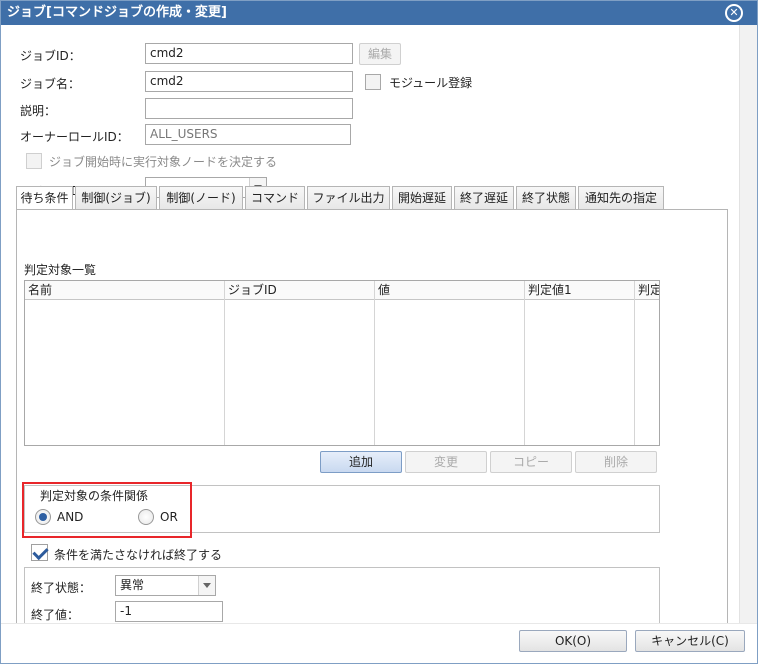  I want to click on description-input, so click(249, 108).